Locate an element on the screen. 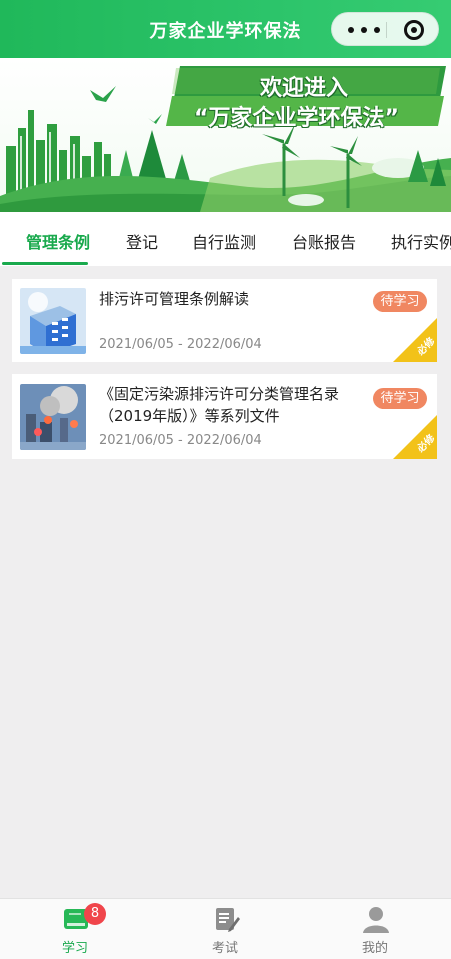 This screenshot has height=959, width=451. tab-enforcement-examples: 执行实例 is located at coordinates (421, 241).